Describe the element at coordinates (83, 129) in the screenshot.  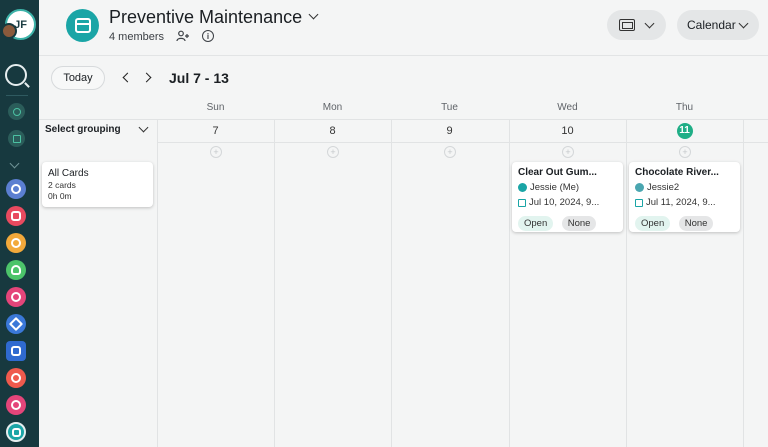
I see `select-grouping-label: Select grouping` at that location.